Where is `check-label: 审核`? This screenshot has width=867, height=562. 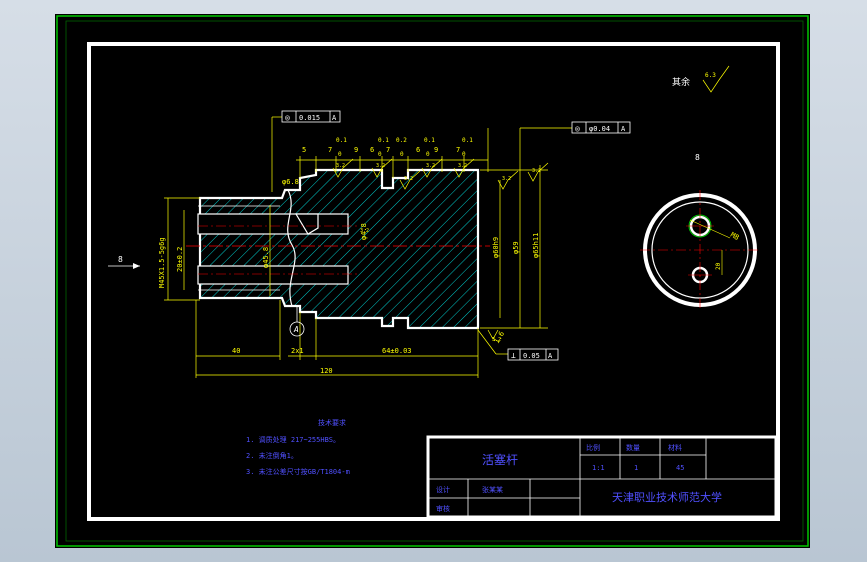 check-label: 审核 is located at coordinates (443, 508).